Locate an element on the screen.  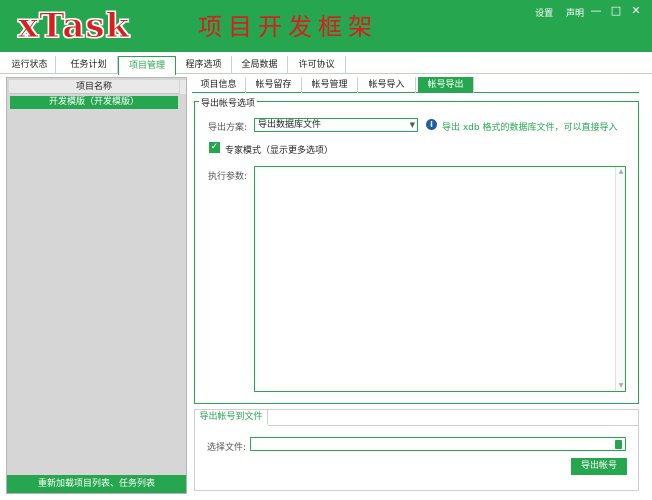
scheme-hint: 导出 xdb 格式的数据库文件，可以直接导入 is located at coordinates (530, 128).